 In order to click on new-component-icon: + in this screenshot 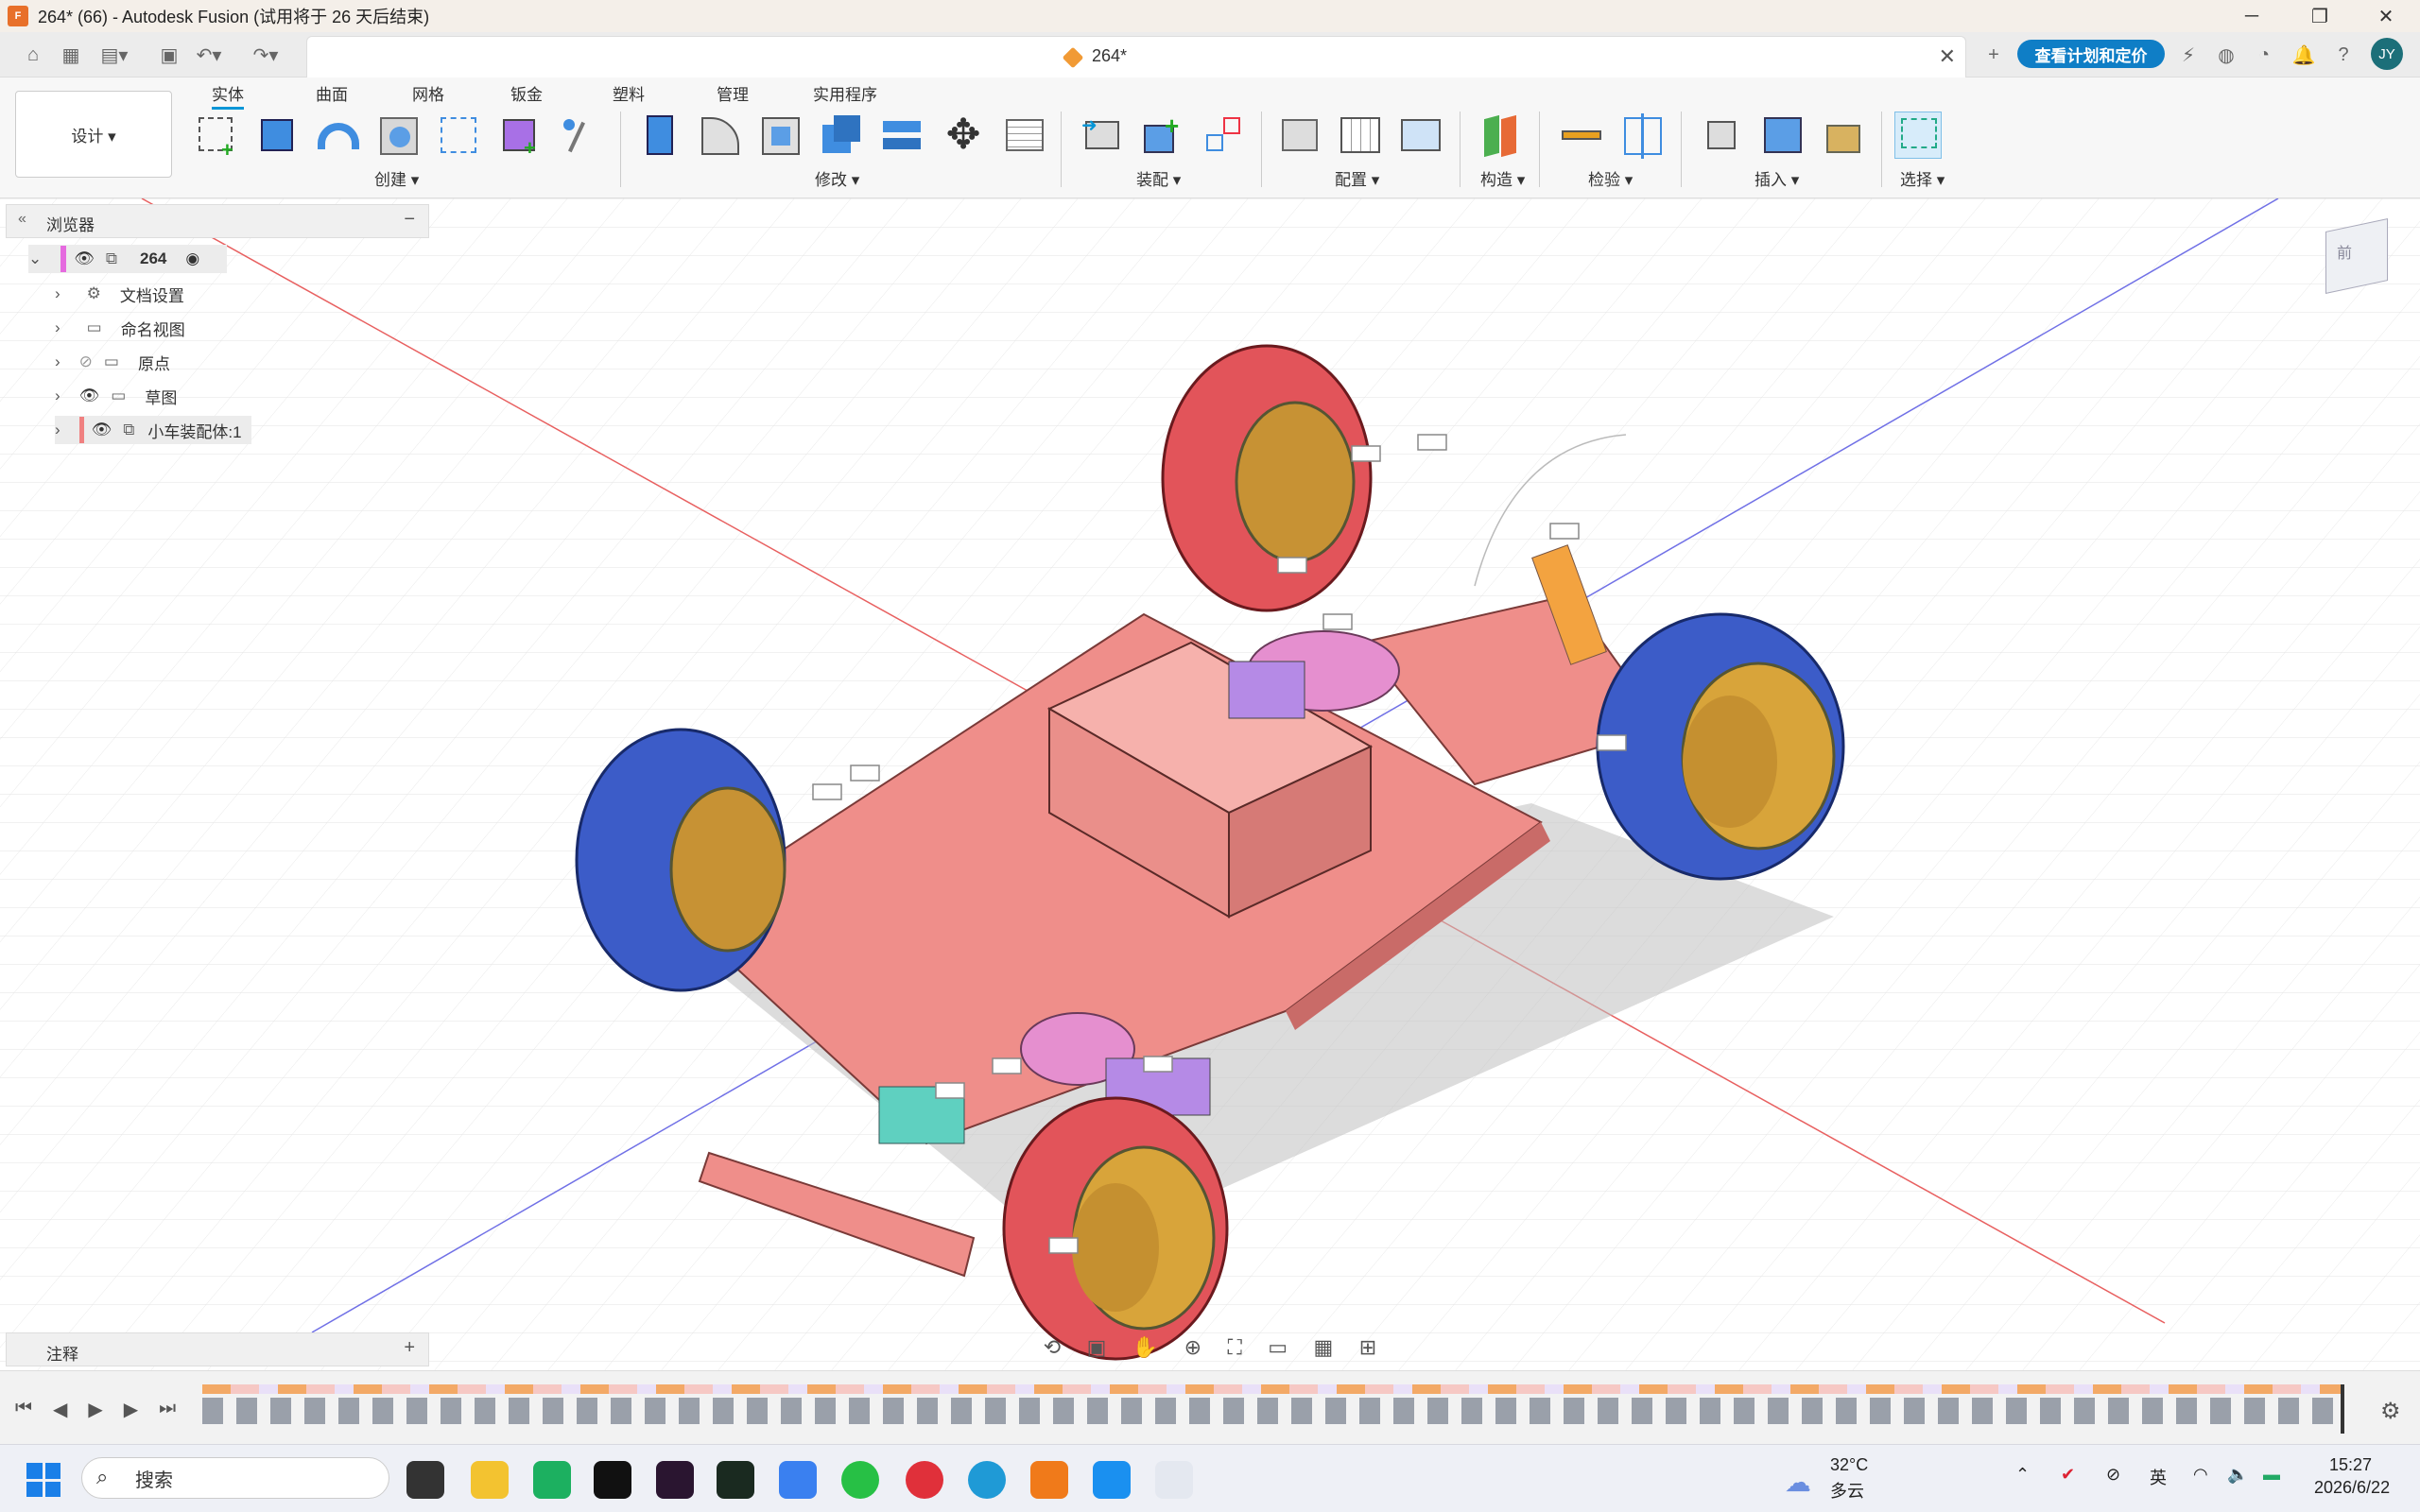, I will do `click(519, 136)`.